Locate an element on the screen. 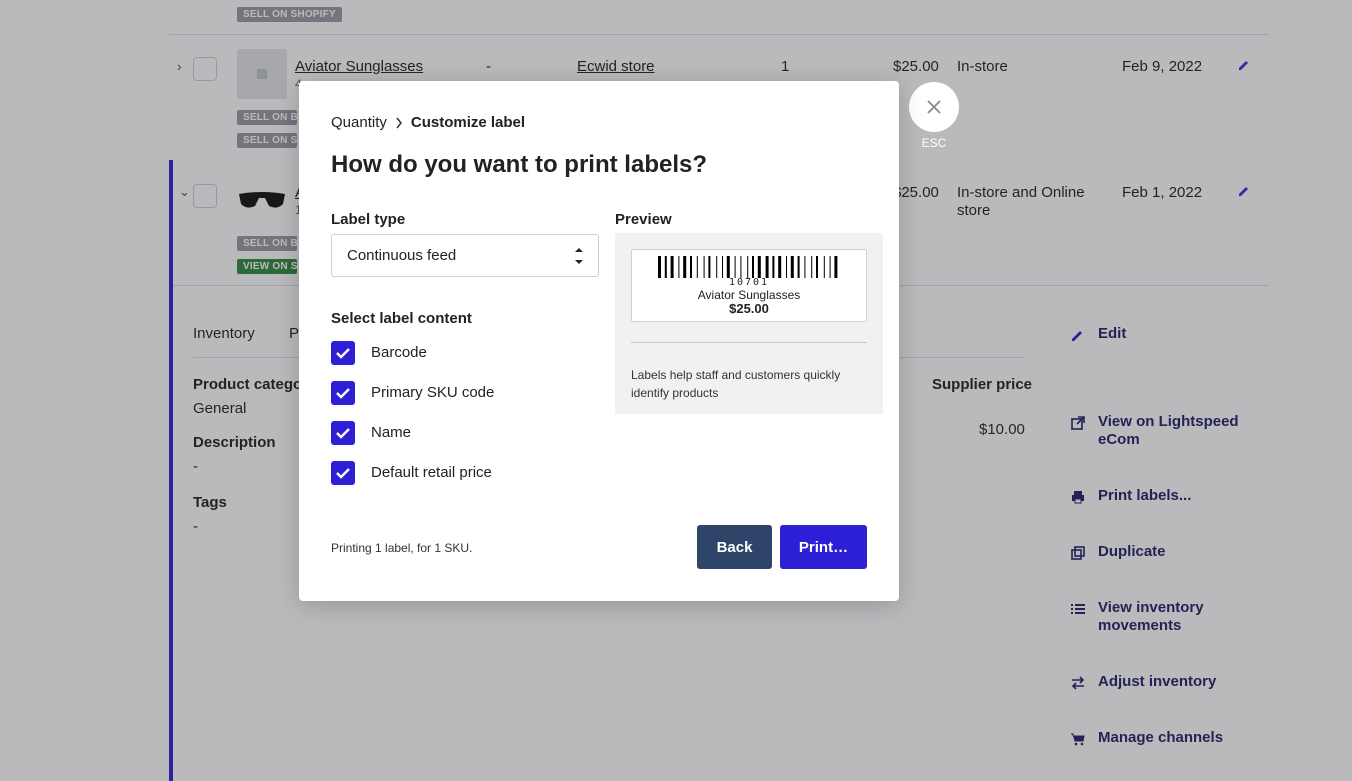 This screenshot has height=781, width=1352. preview-sku: 10701 is located at coordinates (749, 282).